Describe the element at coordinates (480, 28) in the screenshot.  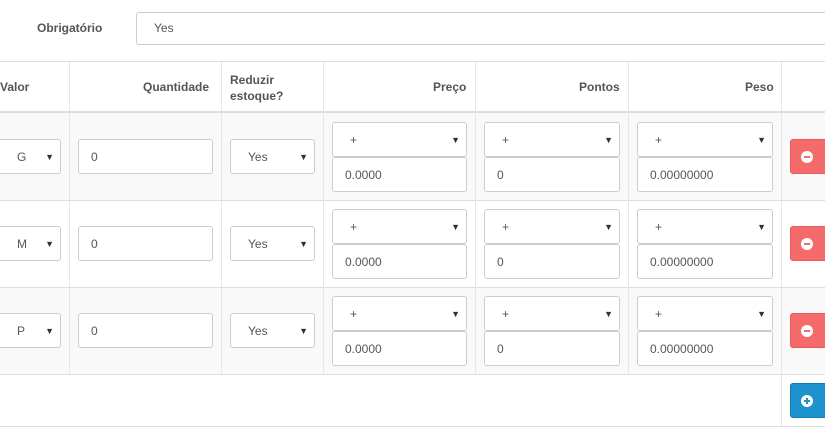
I see `required-select: Yes` at that location.